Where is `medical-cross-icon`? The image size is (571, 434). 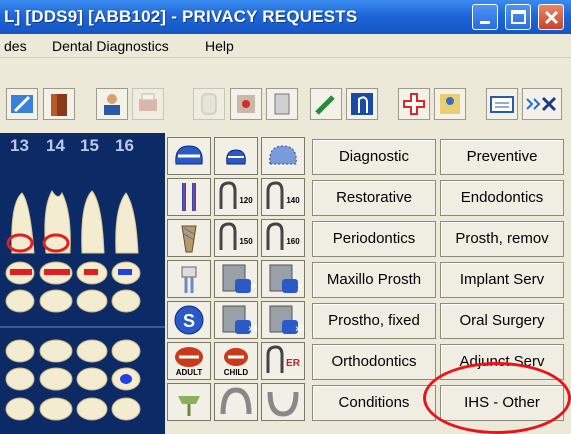
medical-cross-icon is located at coordinates (414, 104).